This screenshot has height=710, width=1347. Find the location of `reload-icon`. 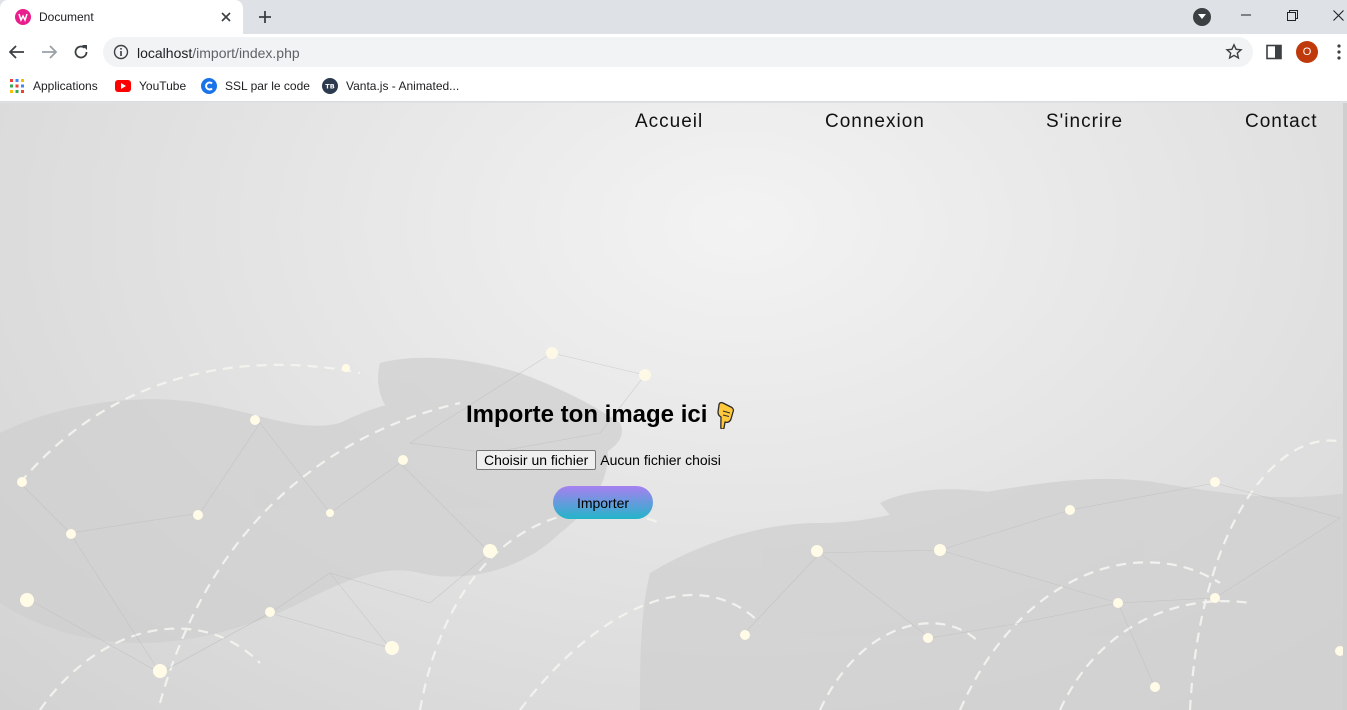

reload-icon is located at coordinates (81, 52).